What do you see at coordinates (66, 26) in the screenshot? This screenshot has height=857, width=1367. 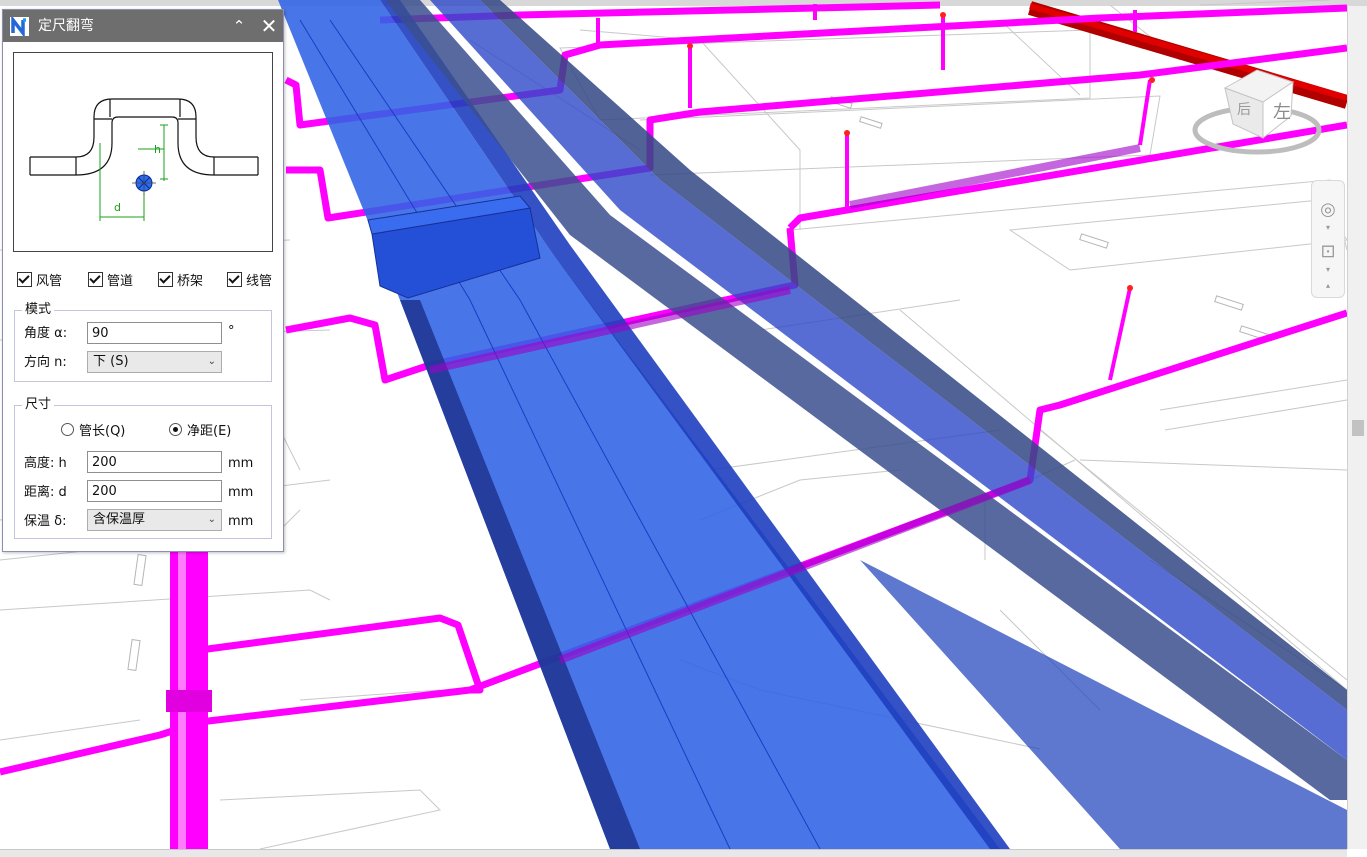 I see `dialog-title: 定尺翻弯` at bounding box center [66, 26].